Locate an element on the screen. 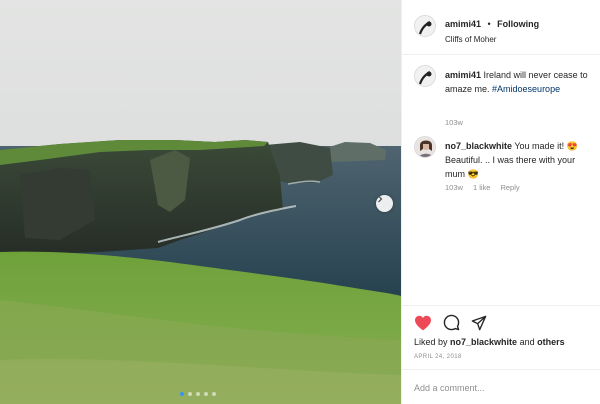 This screenshot has height=404, width=600. action-icons is located at coordinates (450, 322).